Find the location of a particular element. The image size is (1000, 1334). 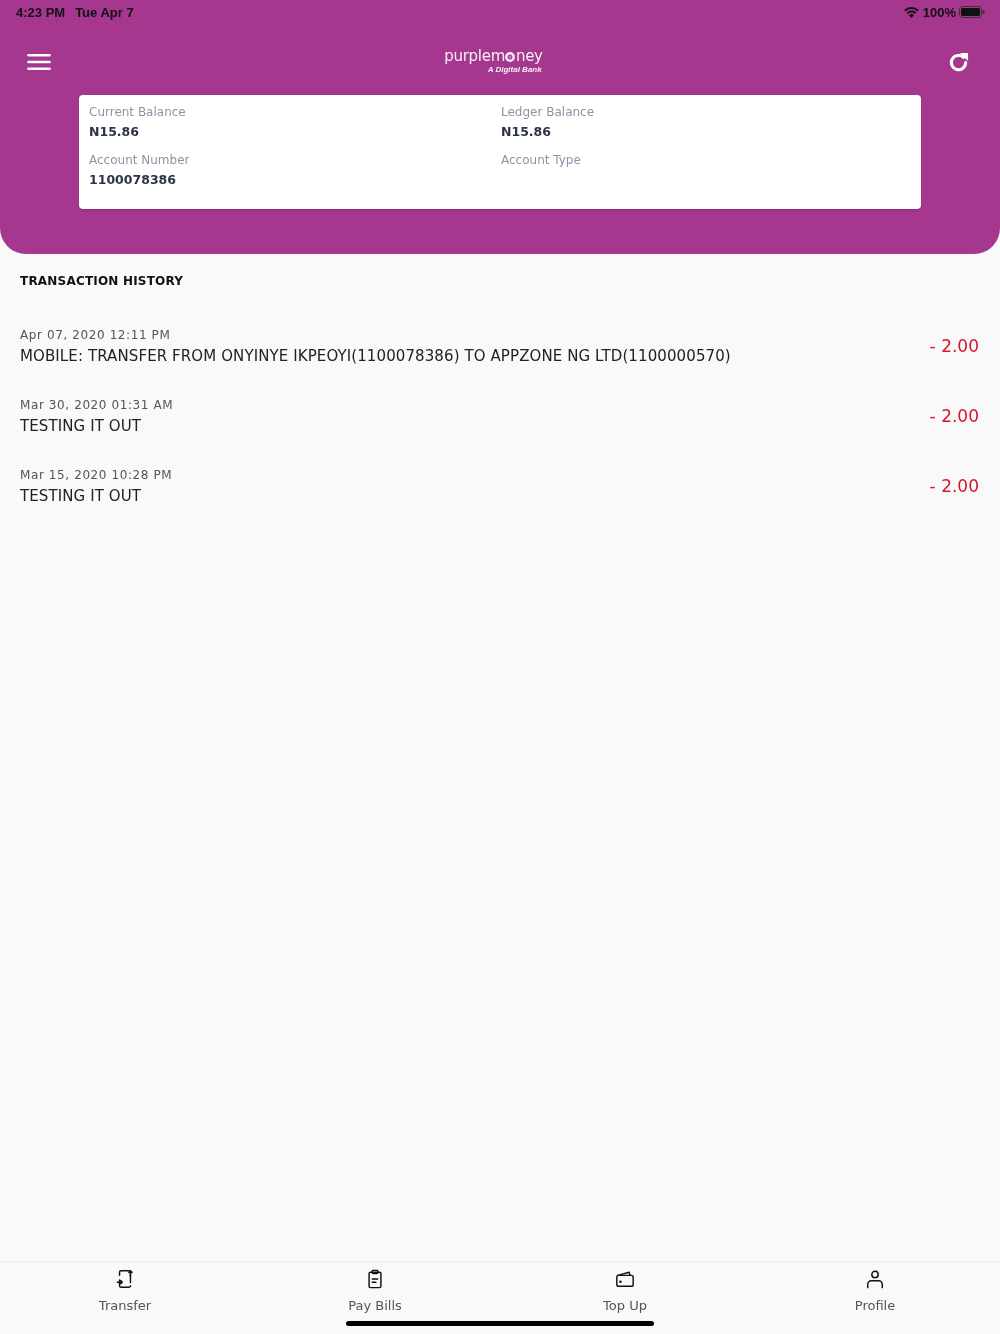

transaction-description: MOBILE: TRANSFER FROM ONYINYE IKPEOYI(1100078386) TO APPZONE NG LTD(1100000570) is located at coordinates (375, 356).